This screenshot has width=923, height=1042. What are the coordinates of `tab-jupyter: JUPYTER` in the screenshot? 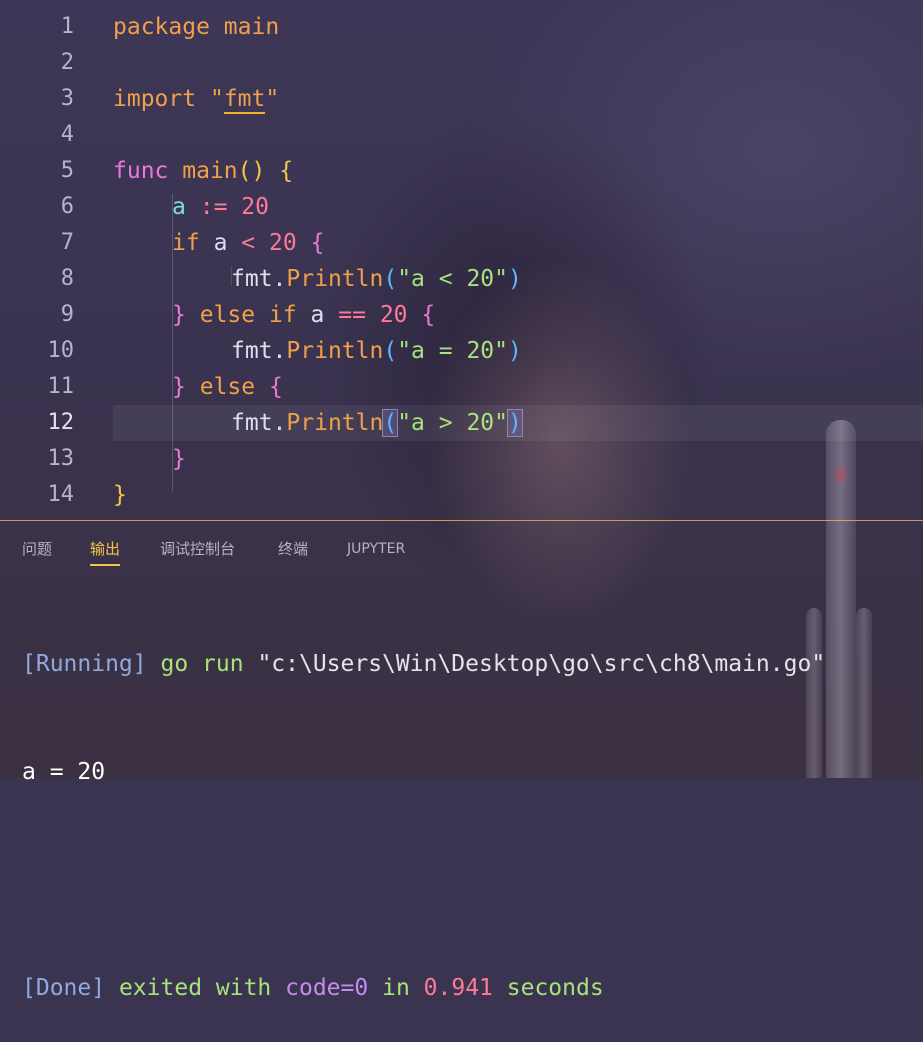 It's located at (376, 552).